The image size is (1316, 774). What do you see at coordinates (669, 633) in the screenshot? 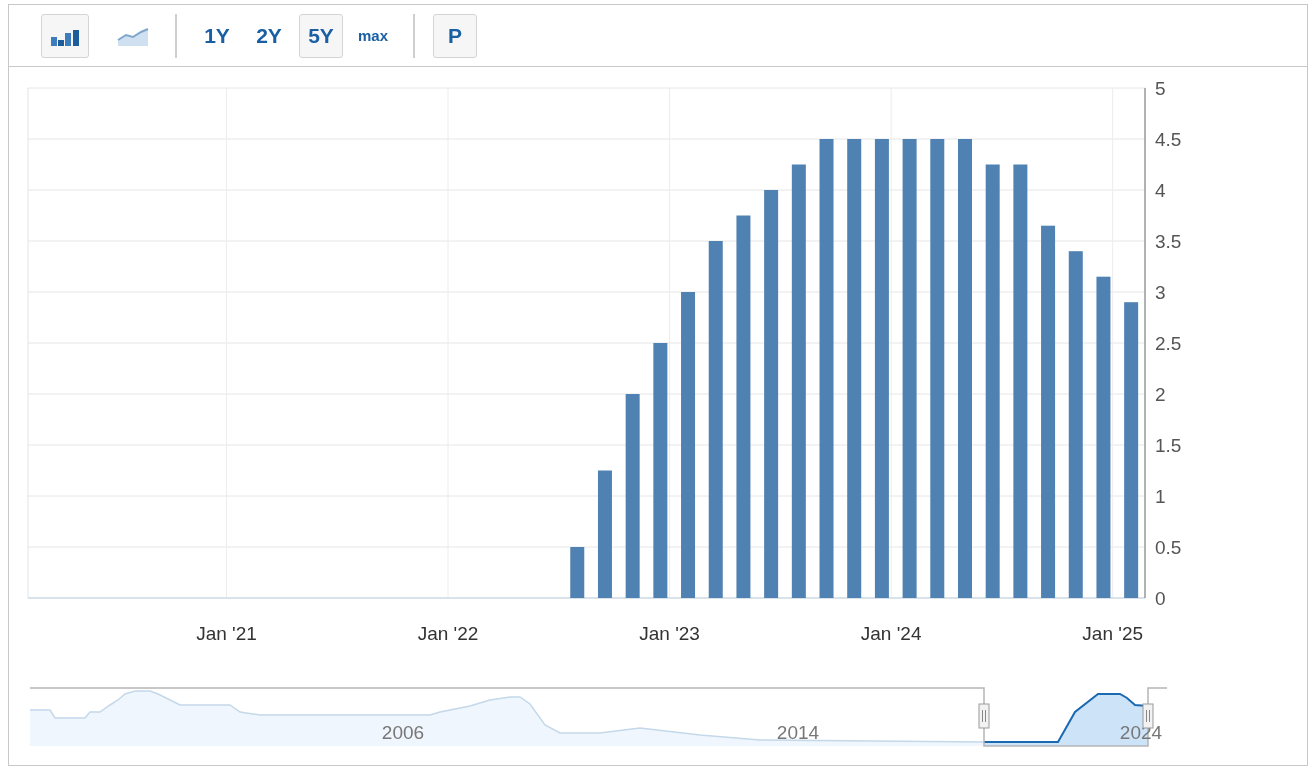
I see `axis-label: Jan '23` at bounding box center [669, 633].